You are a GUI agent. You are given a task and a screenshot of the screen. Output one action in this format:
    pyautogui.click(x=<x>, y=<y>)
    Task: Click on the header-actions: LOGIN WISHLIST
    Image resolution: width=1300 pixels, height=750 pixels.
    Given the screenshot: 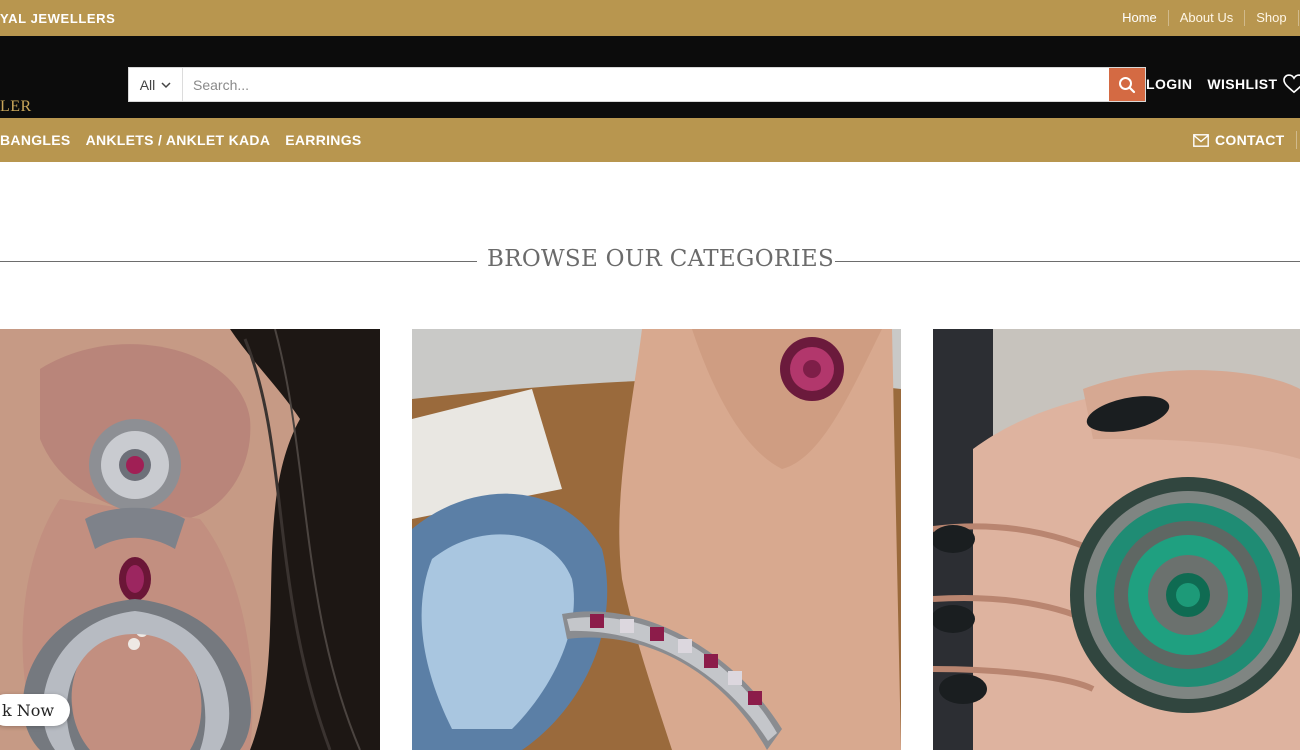 What is the action you would take?
    pyautogui.click(x=1223, y=84)
    